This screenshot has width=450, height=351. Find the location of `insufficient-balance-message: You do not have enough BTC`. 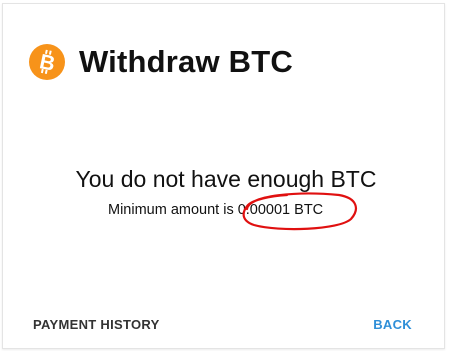

insufficient-balance-message: You do not have enough BTC is located at coordinates (226, 179).